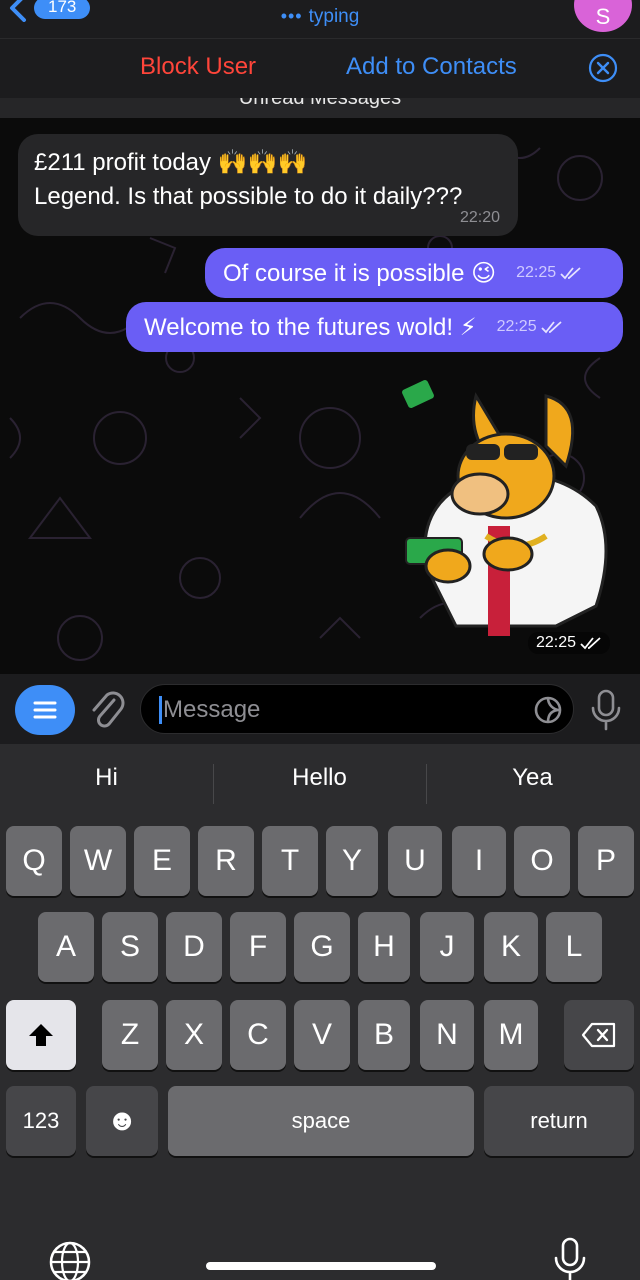 The width and height of the screenshot is (640, 1280). I want to click on emoji-icon: ☻, so click(122, 1120).